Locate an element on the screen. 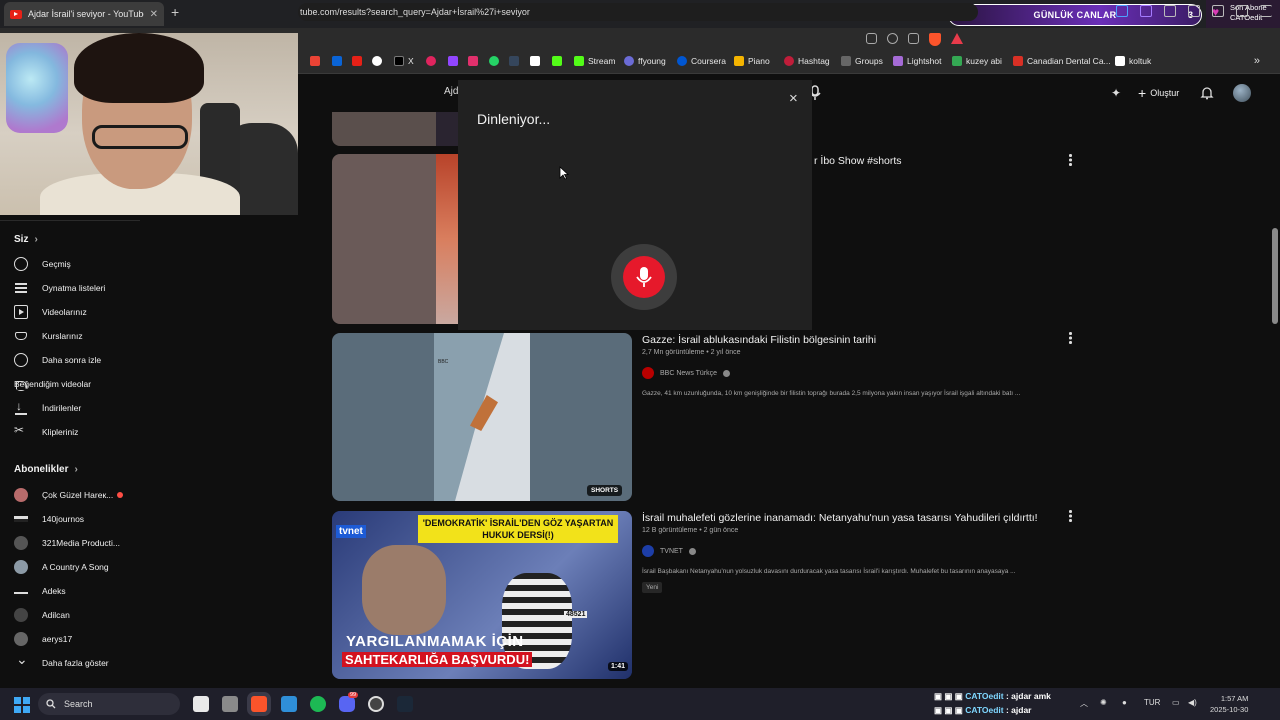 The image size is (1280, 720). sidebar-item-clips: Klipleriniz is located at coordinates (84, 431).